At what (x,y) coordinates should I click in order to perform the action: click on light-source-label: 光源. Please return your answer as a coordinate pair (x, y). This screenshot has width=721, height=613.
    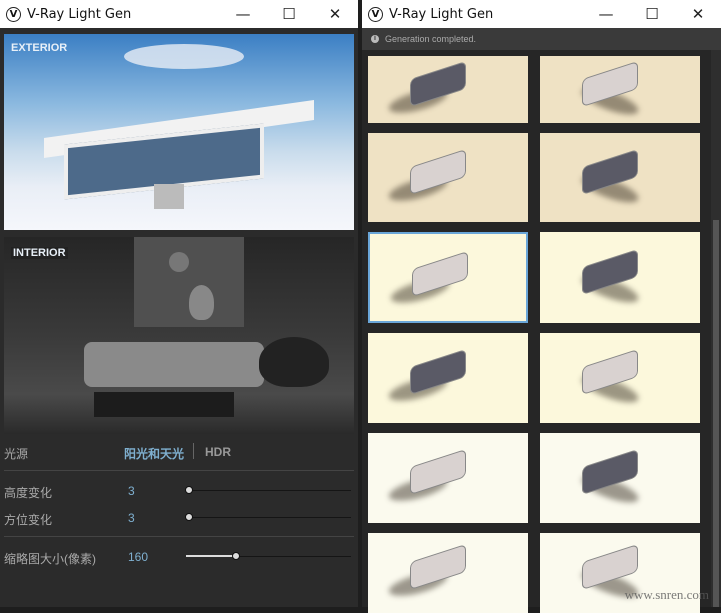
    Looking at the image, I should click on (16, 454).